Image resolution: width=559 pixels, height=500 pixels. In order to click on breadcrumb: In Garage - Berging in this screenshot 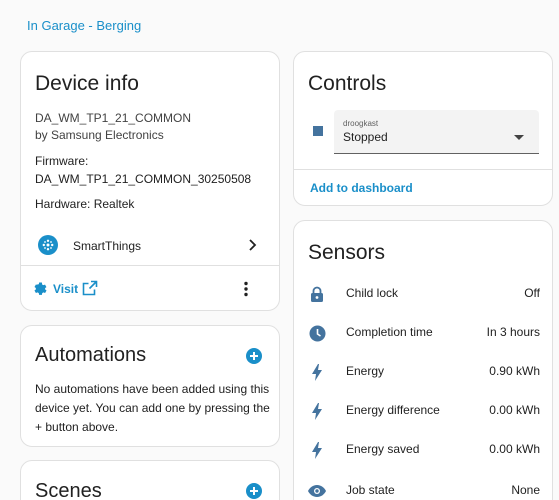, I will do `click(84, 25)`.